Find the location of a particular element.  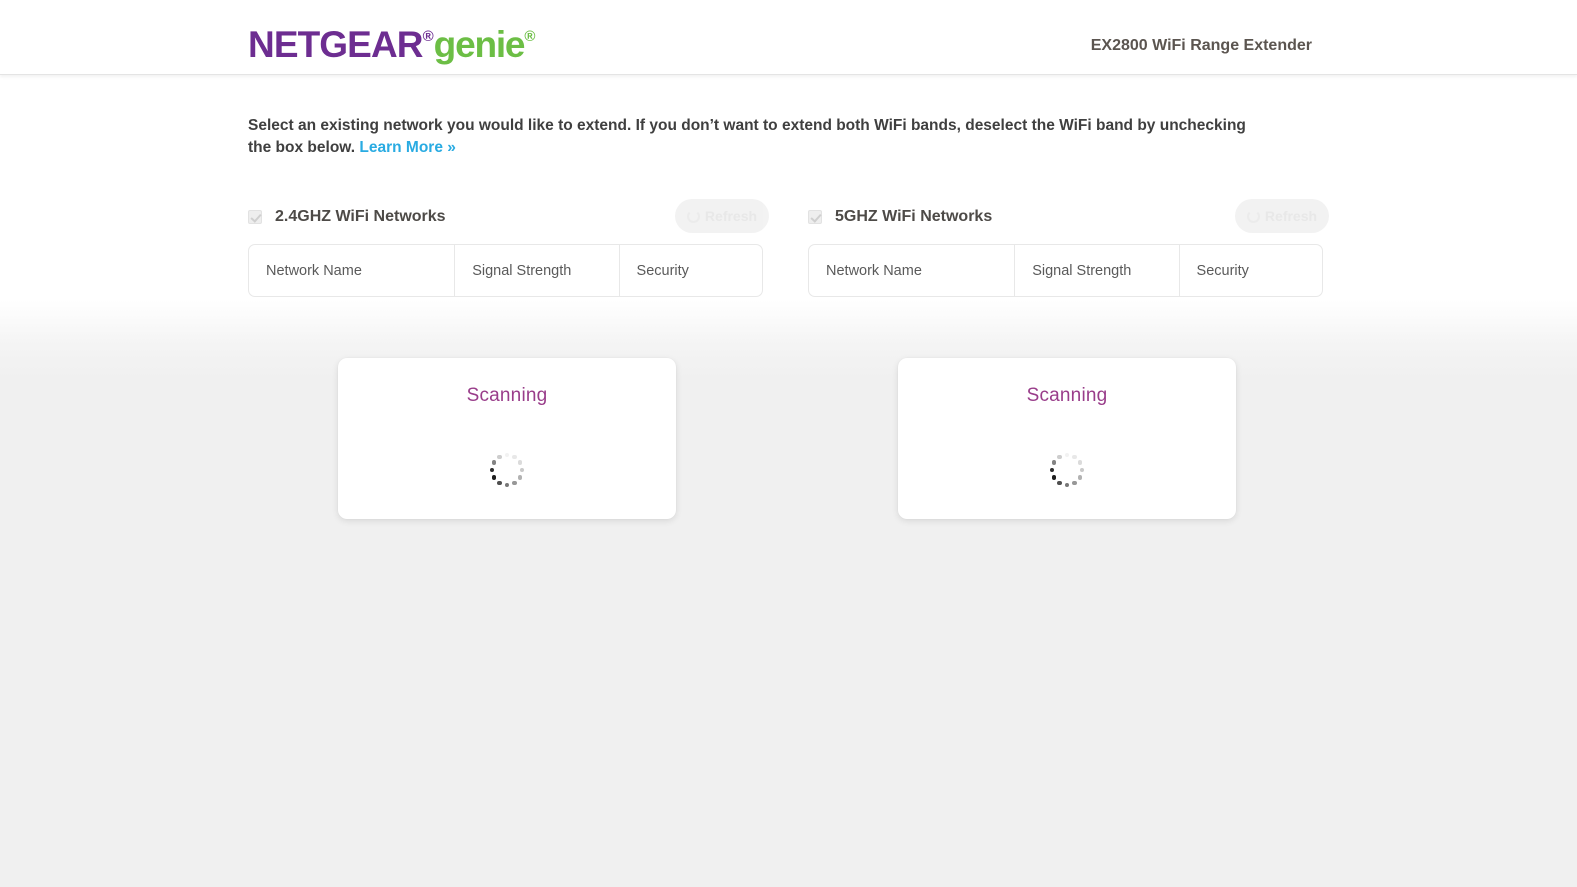

refresh-button-2-4ghz: Refresh is located at coordinates (722, 216).